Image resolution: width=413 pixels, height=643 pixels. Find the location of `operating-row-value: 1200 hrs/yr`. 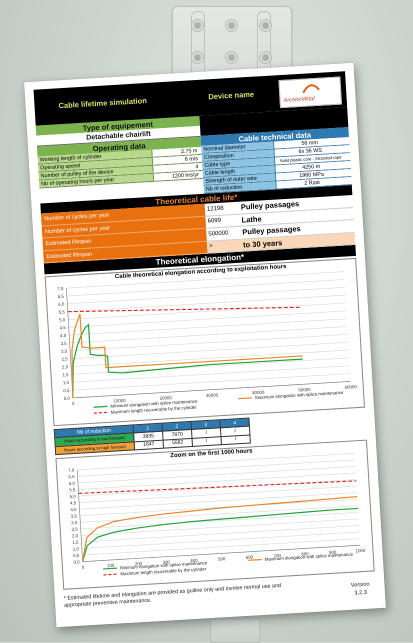

operating-row-value: 1200 hrs/yr is located at coordinates (178, 175).